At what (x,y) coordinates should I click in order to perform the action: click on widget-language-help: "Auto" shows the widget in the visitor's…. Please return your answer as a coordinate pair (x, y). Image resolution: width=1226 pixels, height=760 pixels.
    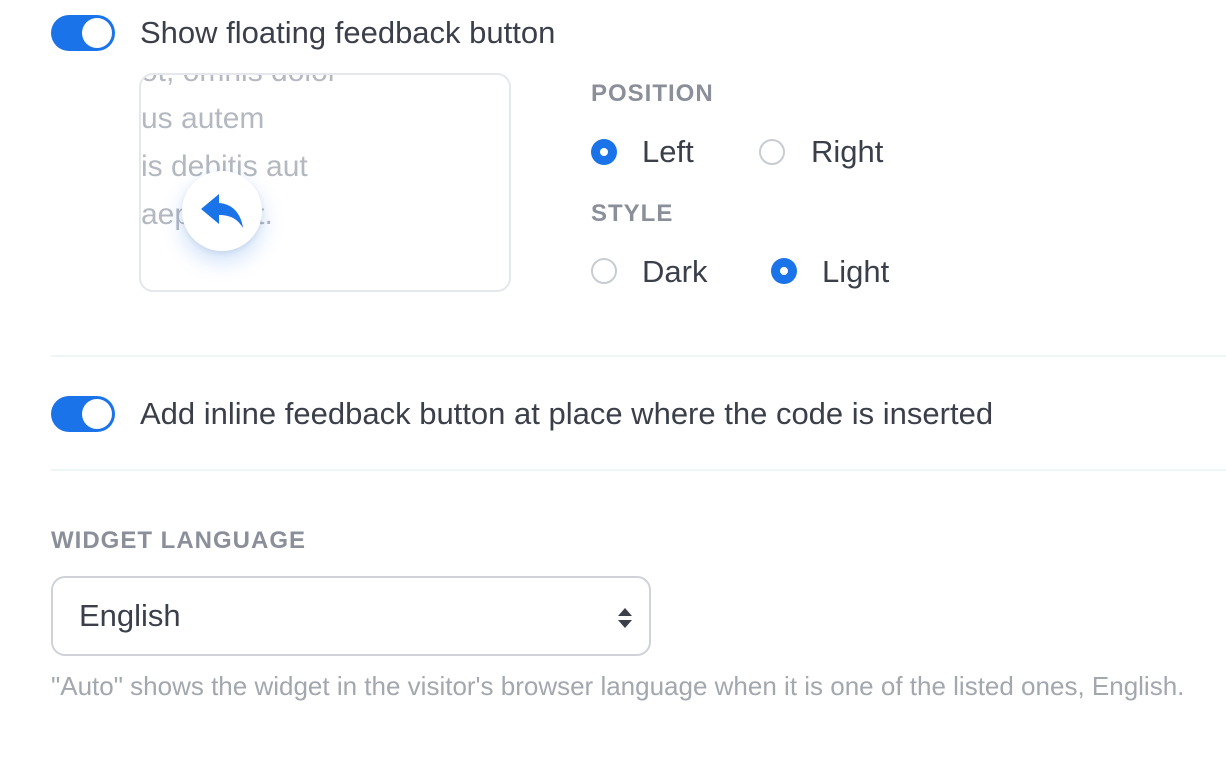
    Looking at the image, I should click on (618, 686).